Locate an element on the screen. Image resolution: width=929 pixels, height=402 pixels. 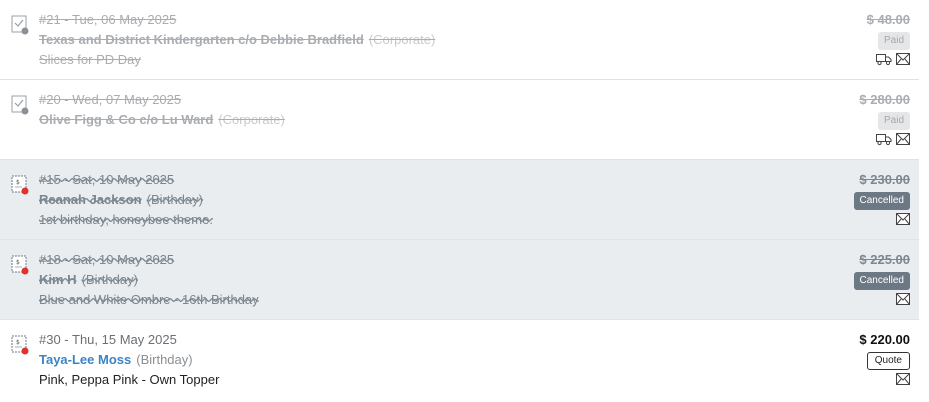
order-number-date: #30 - Thu, 15 May 2025 is located at coordinates (108, 339).